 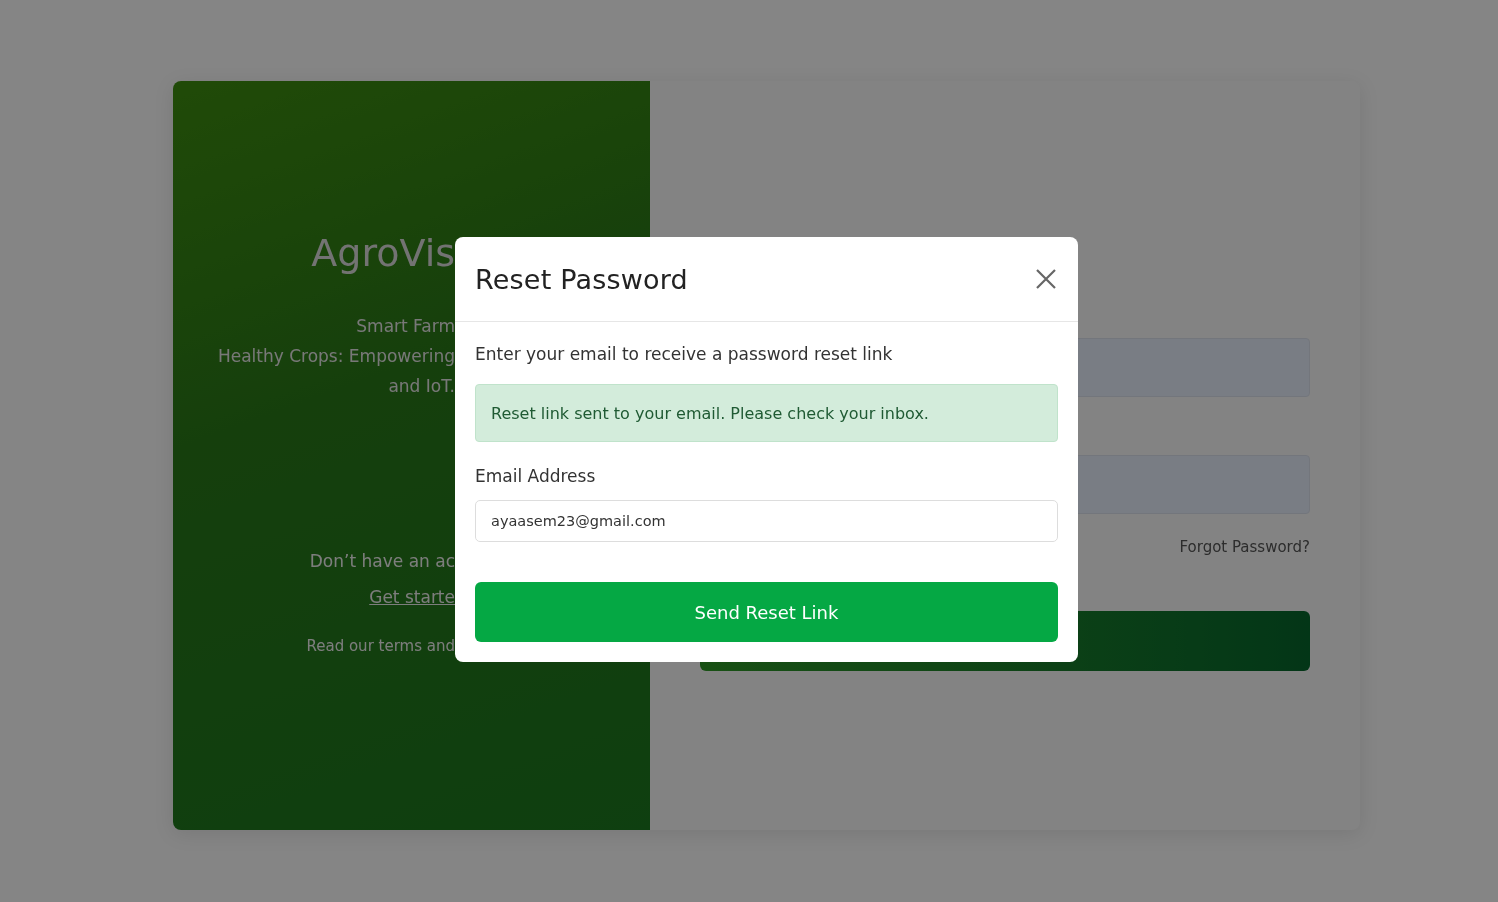 I want to click on forgot-password-link: Forgot Password?, so click(x=1244, y=547).